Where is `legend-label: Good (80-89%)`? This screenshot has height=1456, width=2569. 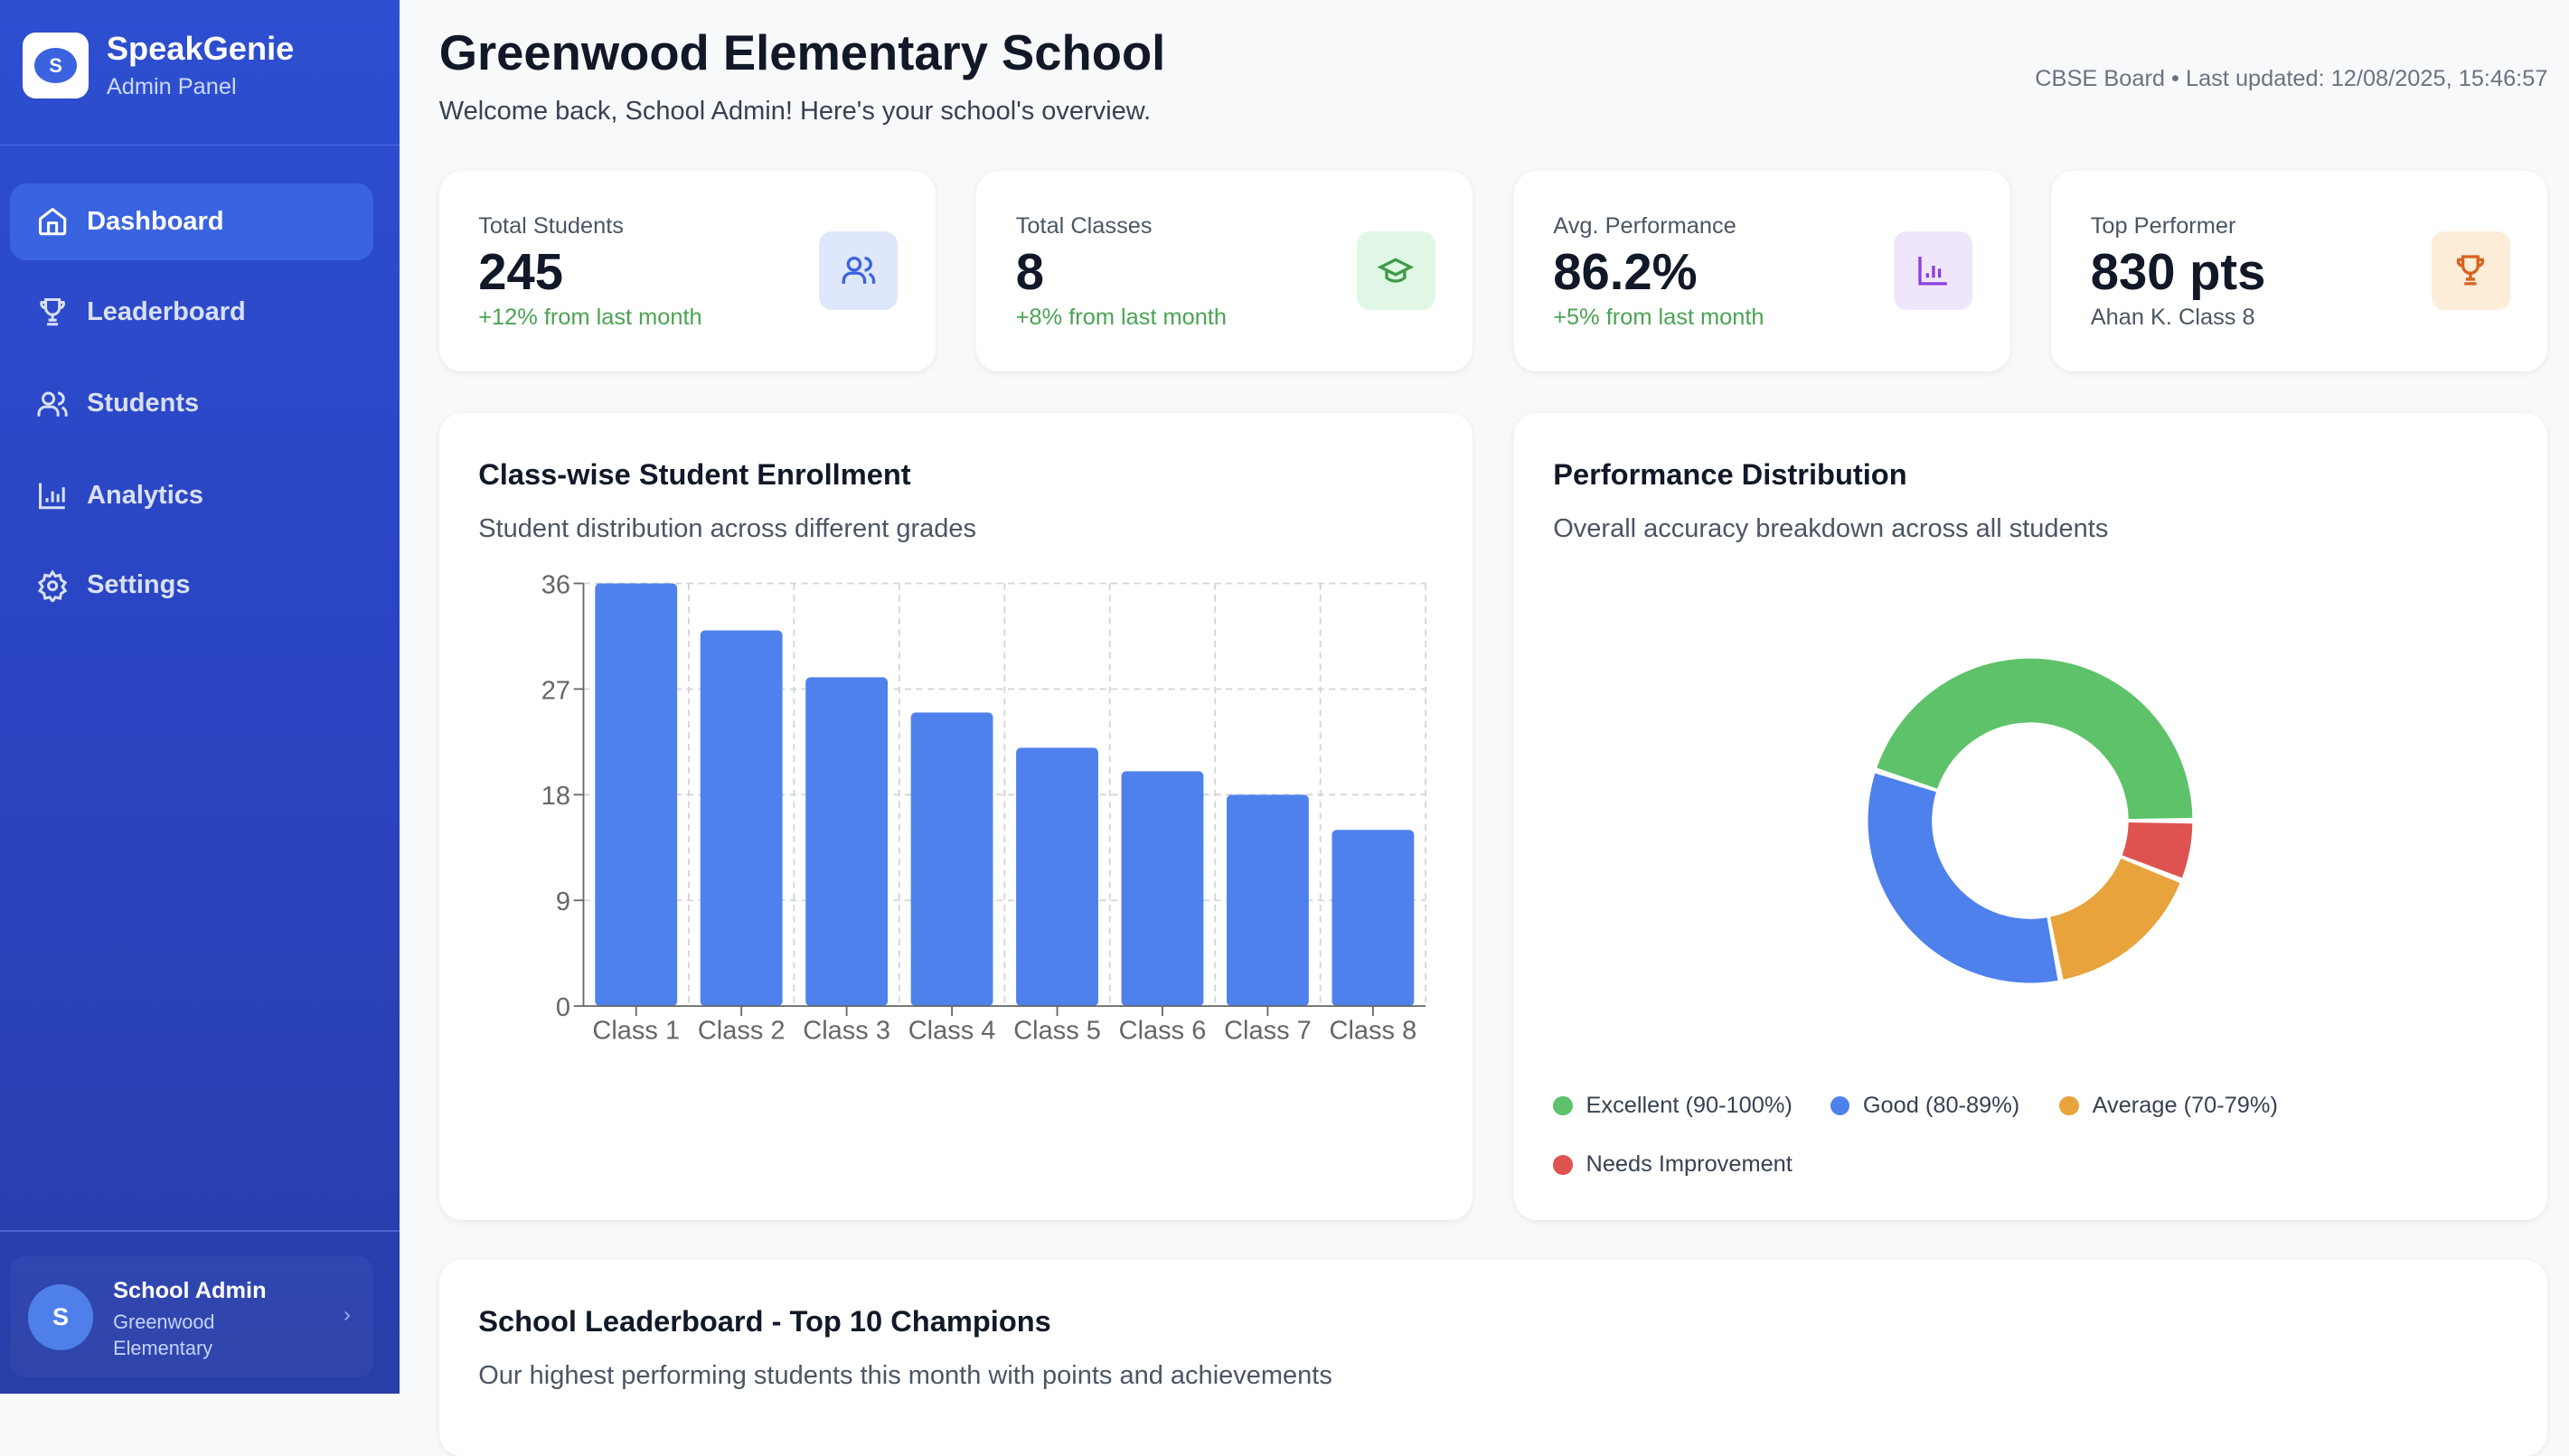
legend-label: Good (80-89%) is located at coordinates (1941, 1105).